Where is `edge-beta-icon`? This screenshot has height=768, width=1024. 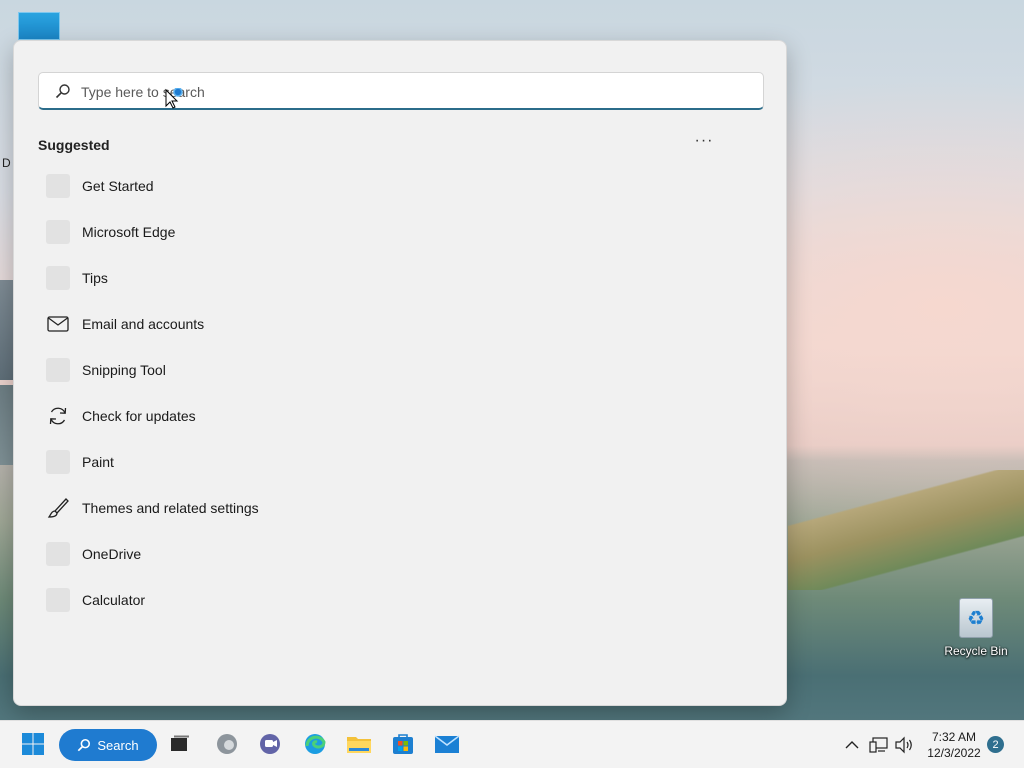 edge-beta-icon is located at coordinates (227, 744).